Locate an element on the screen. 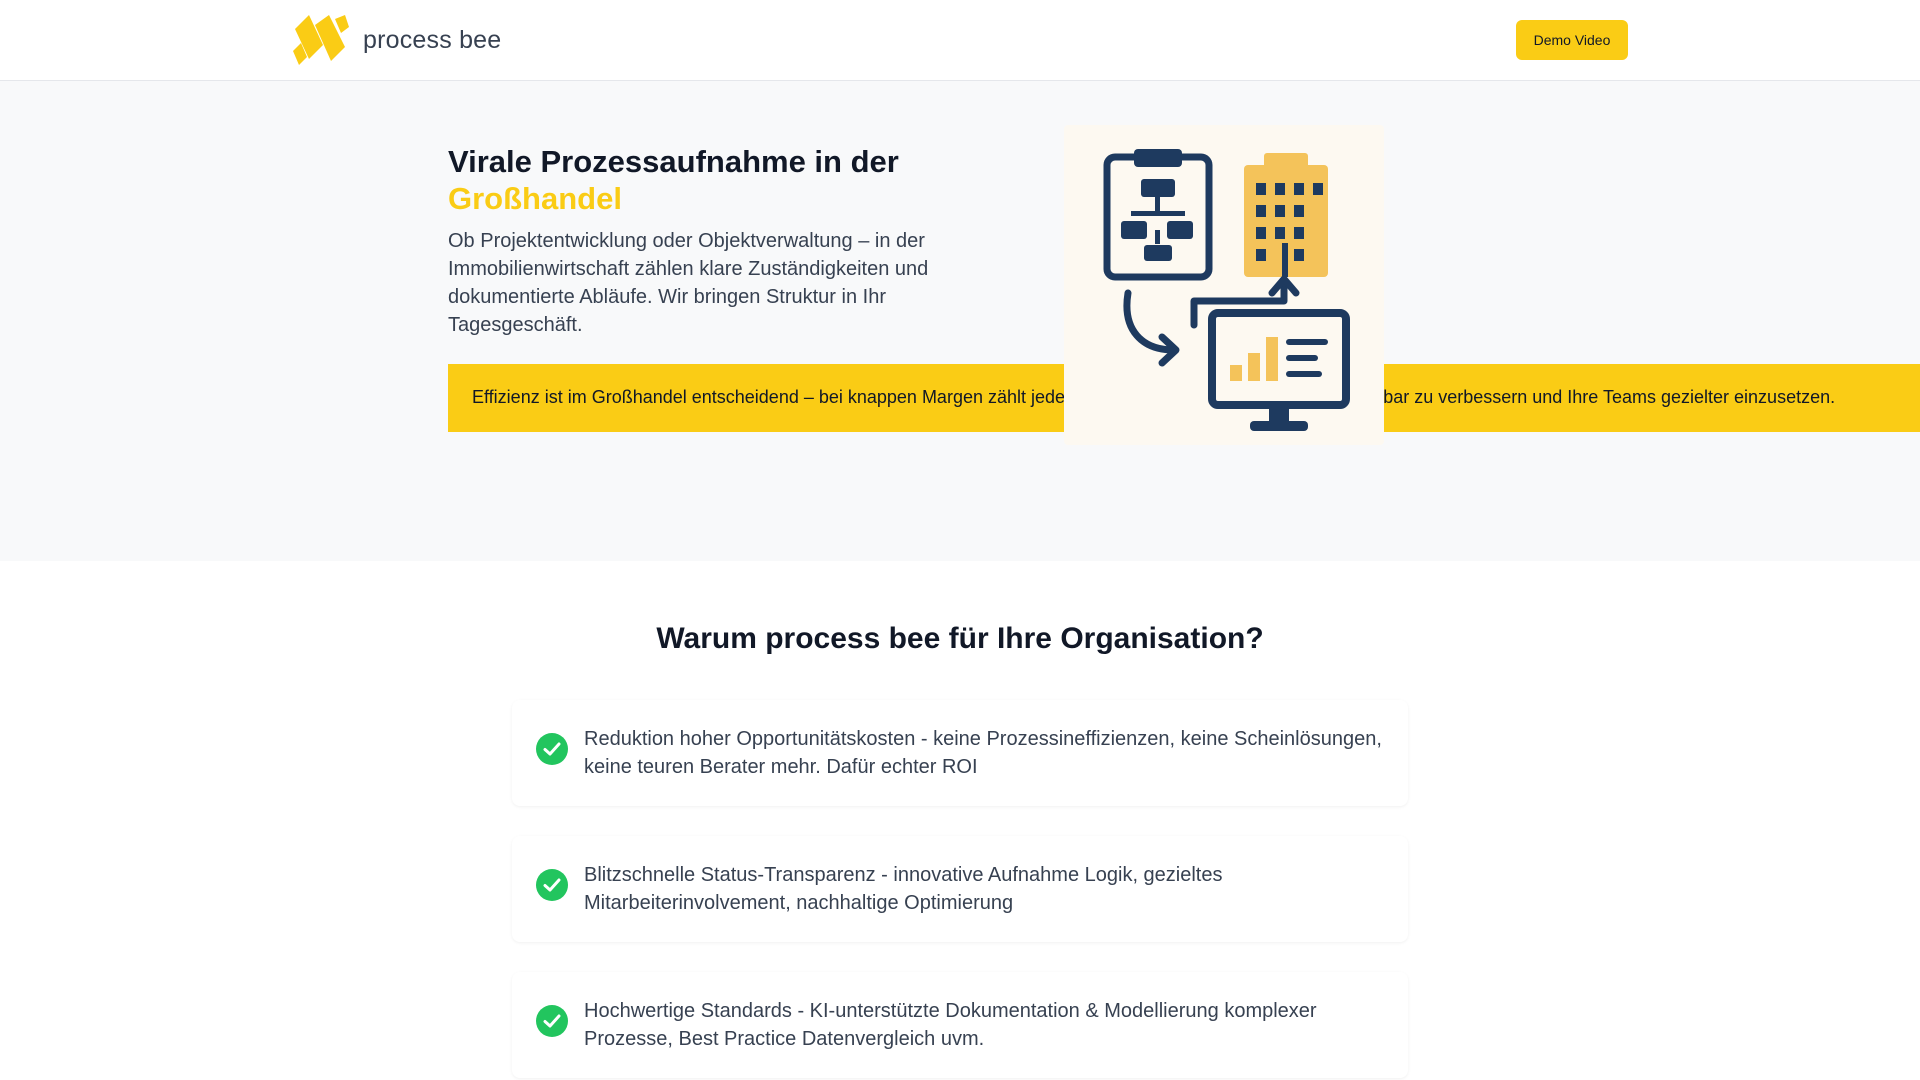 Image resolution: width=1920 pixels, height=1080 pixels. building-icon is located at coordinates (1286, 215).